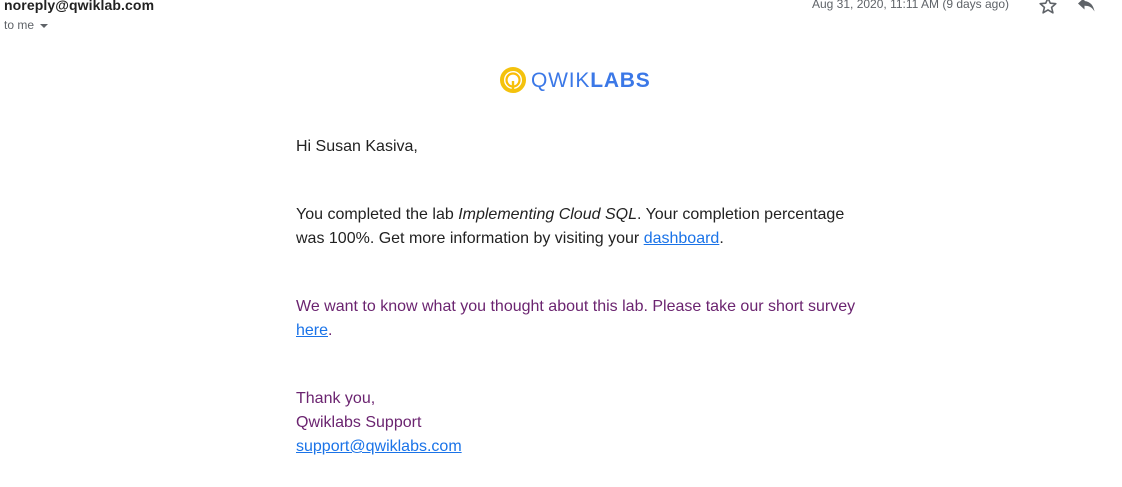 This screenshot has width=1122, height=487. Describe the element at coordinates (513, 80) in the screenshot. I see `qwiklabs-logo-icon` at that location.